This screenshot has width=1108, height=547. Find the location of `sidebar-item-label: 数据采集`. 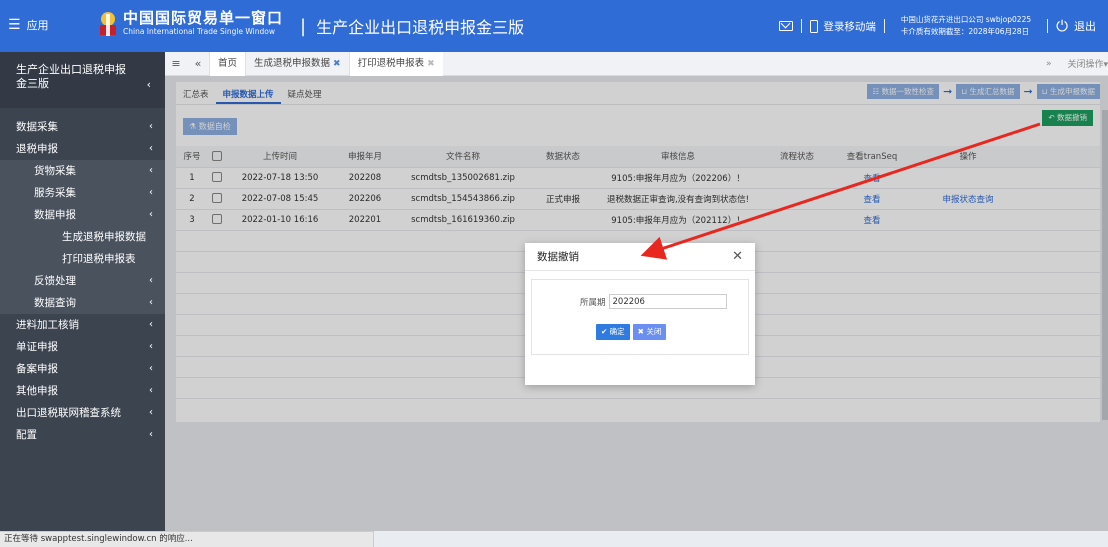

sidebar-item-label: 数据采集 is located at coordinates (37, 127).